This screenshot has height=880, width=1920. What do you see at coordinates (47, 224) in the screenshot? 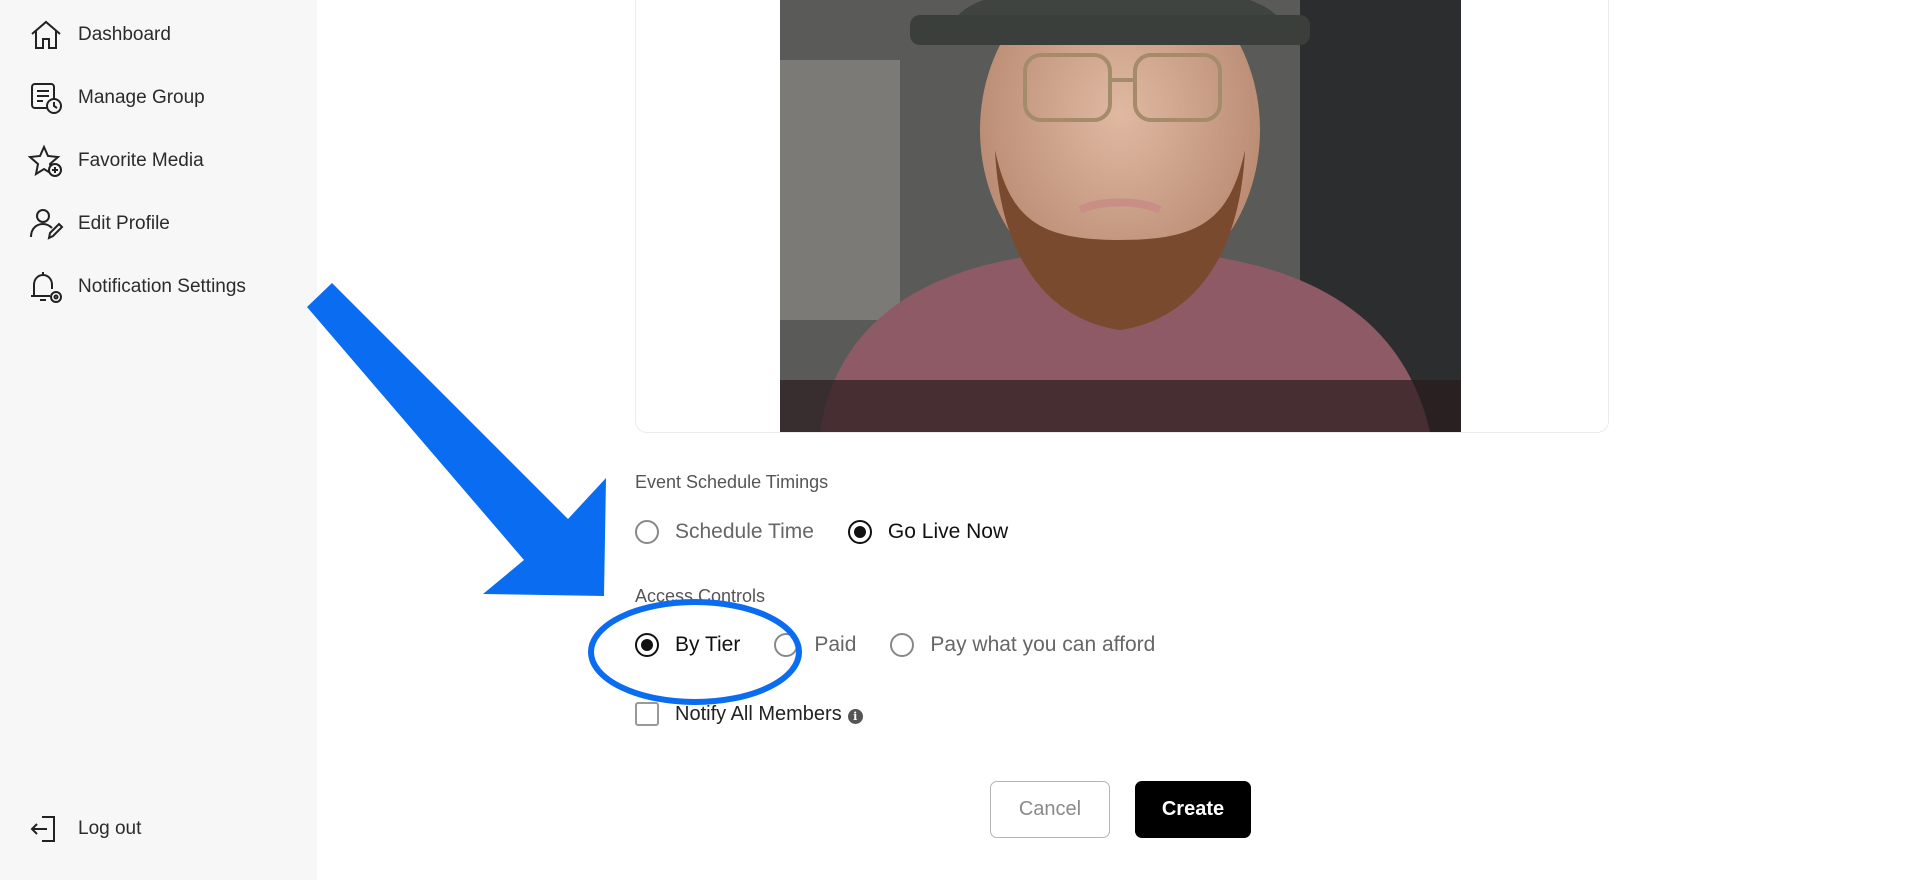
I see `user-edit-icon` at bounding box center [47, 224].